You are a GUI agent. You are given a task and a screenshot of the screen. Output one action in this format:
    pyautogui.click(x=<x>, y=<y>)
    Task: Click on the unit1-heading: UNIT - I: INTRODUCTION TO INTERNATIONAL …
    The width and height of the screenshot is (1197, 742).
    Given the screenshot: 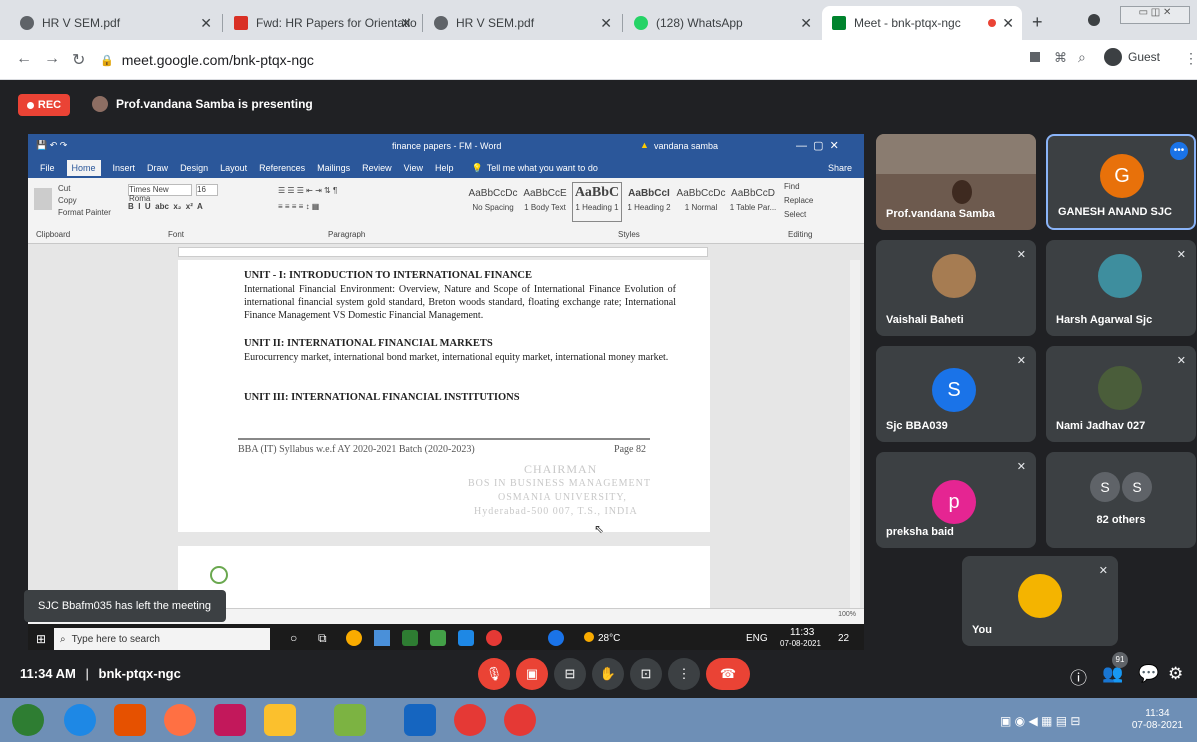 What is the action you would take?
    pyautogui.click(x=388, y=275)
    